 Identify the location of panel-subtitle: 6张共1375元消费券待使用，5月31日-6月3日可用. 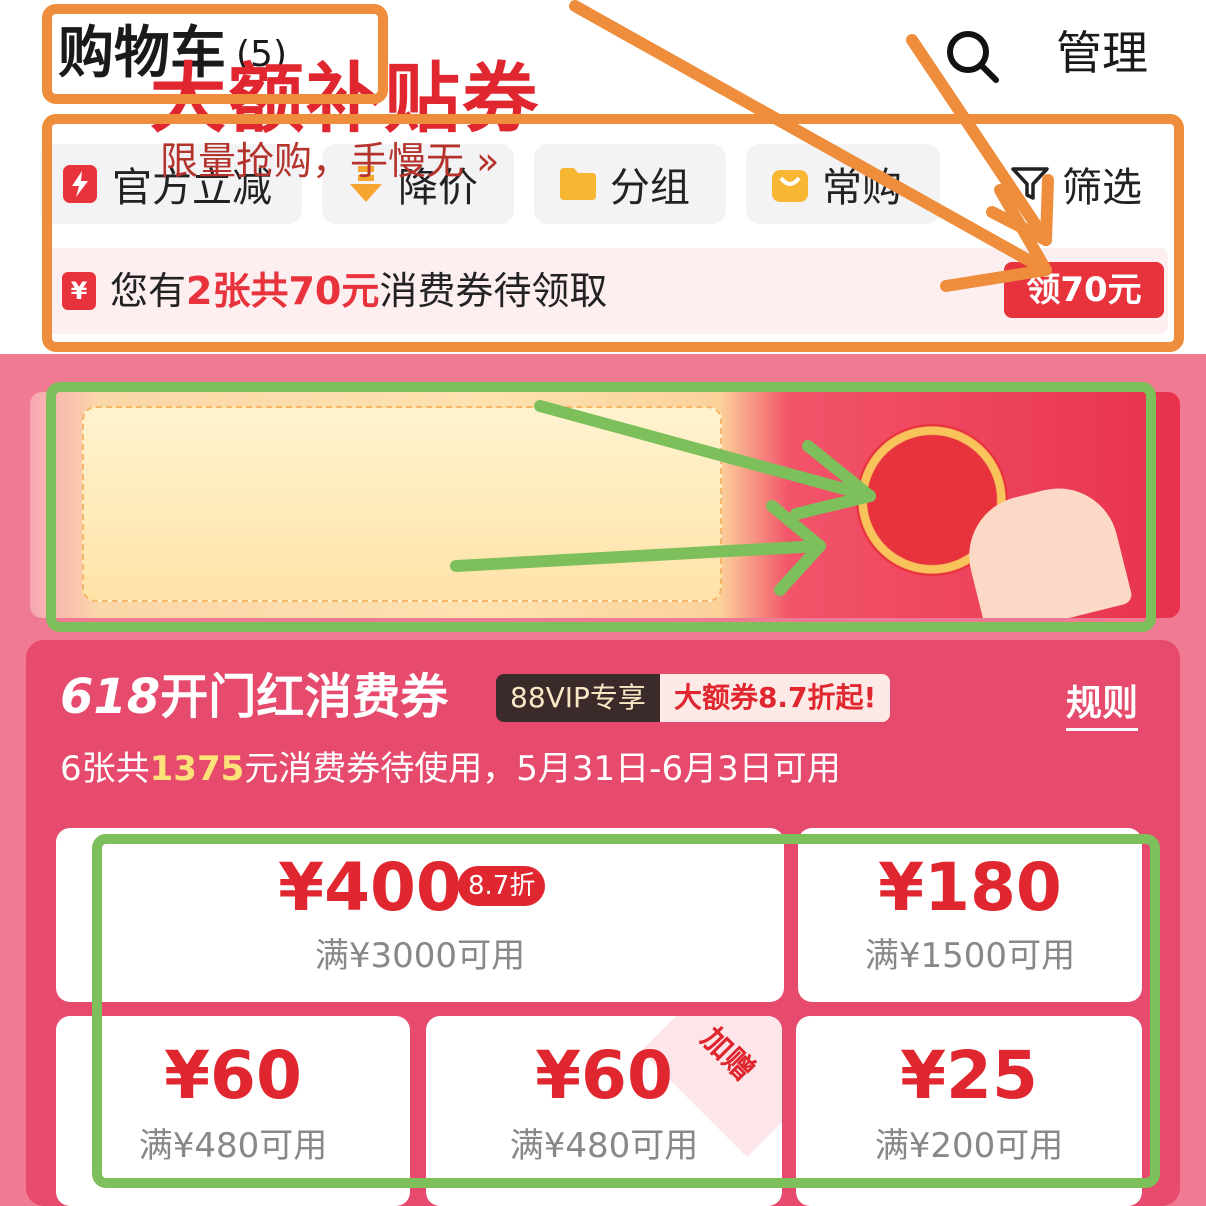
(450, 769).